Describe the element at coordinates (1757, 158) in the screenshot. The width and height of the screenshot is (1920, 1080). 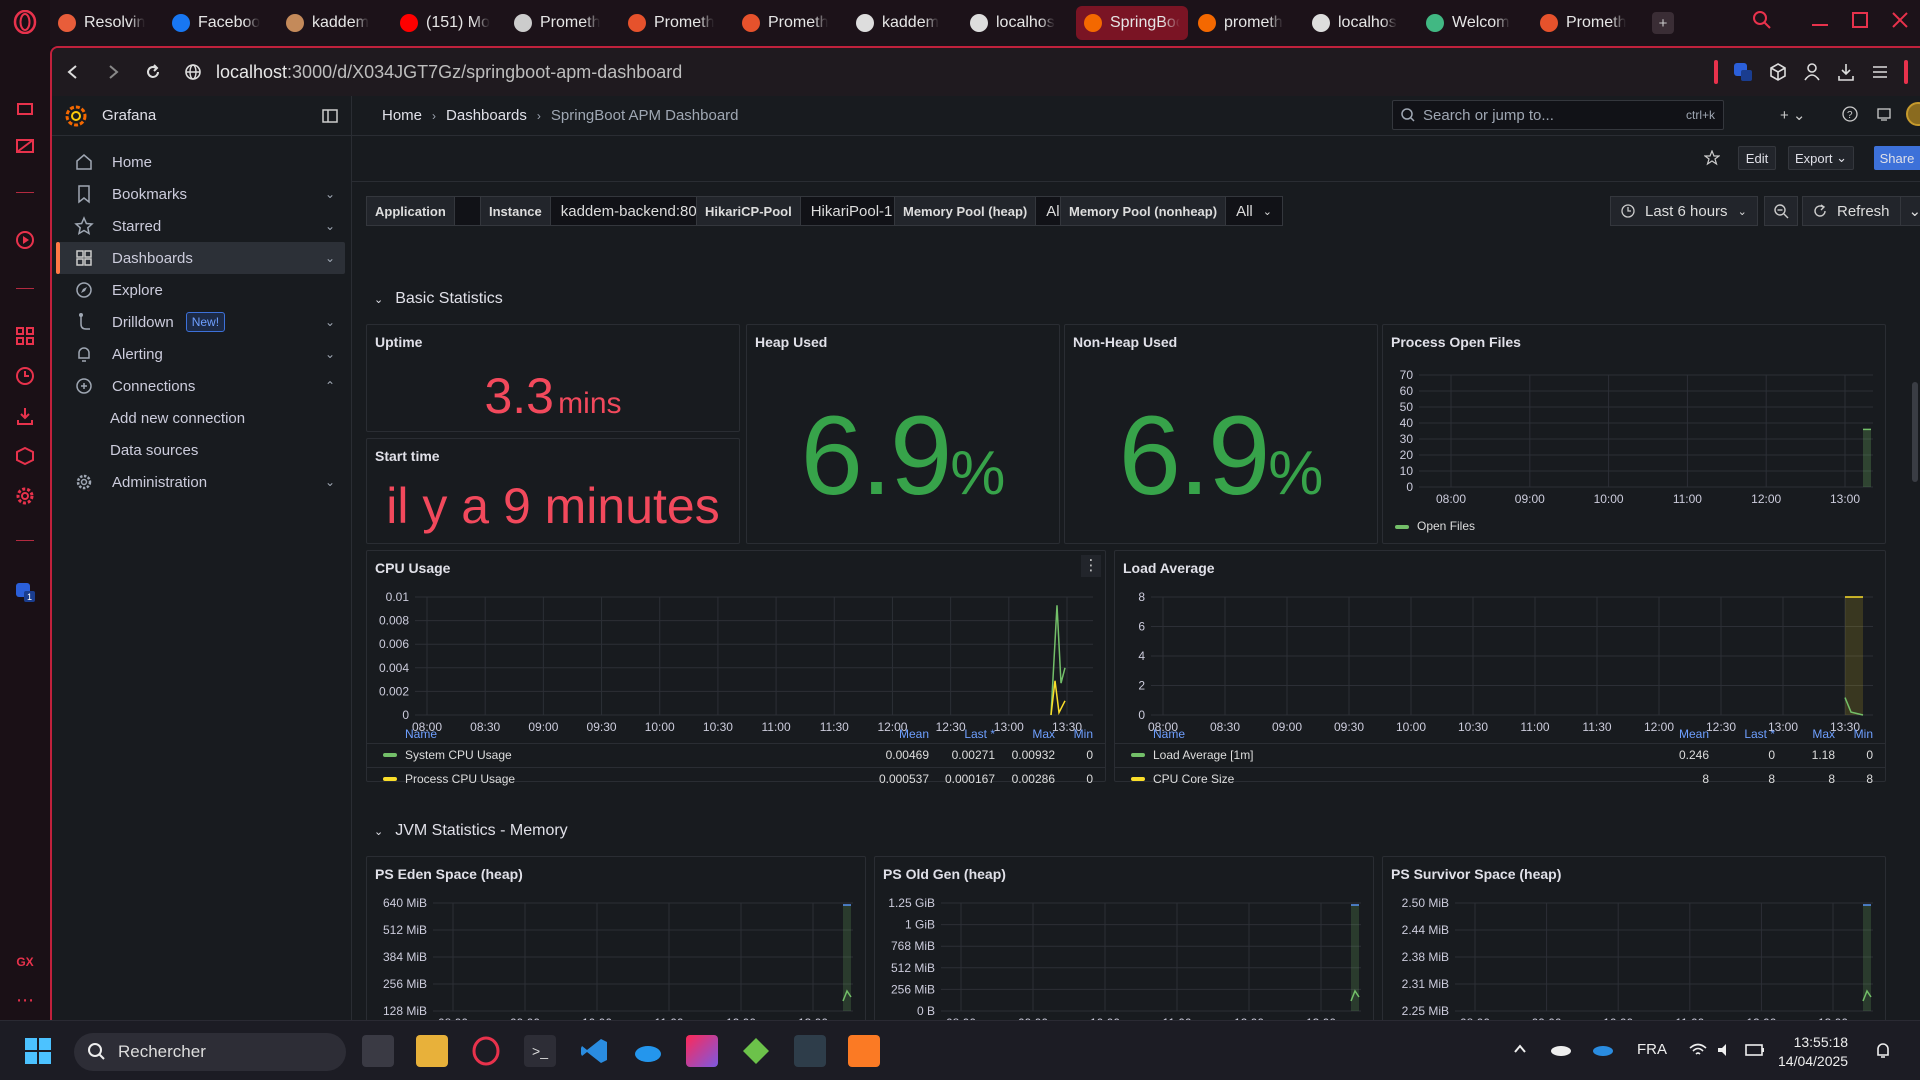
I see `edit-button: Edit` at that location.